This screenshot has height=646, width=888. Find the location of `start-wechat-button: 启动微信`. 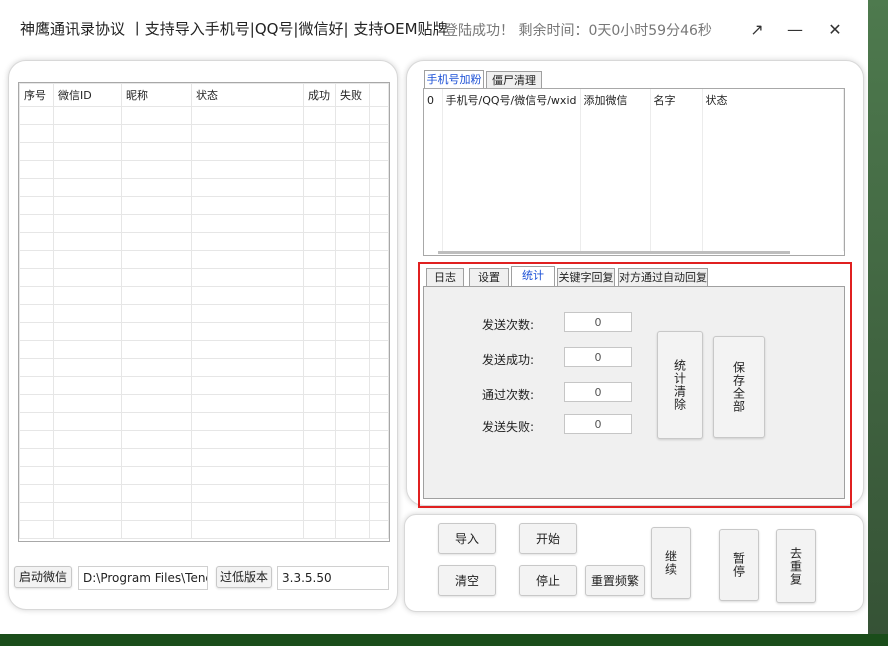

start-wechat-button: 启动微信 is located at coordinates (43, 577).